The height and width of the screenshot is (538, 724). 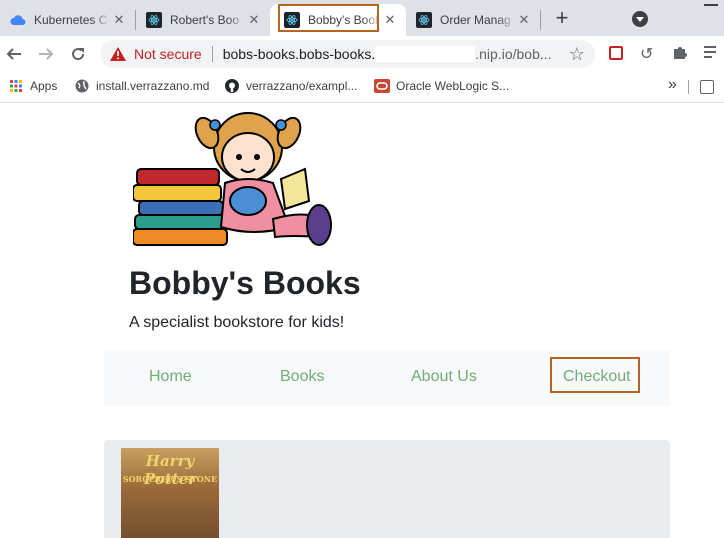 What do you see at coordinates (425, 54) in the screenshot?
I see `url-redacted` at bounding box center [425, 54].